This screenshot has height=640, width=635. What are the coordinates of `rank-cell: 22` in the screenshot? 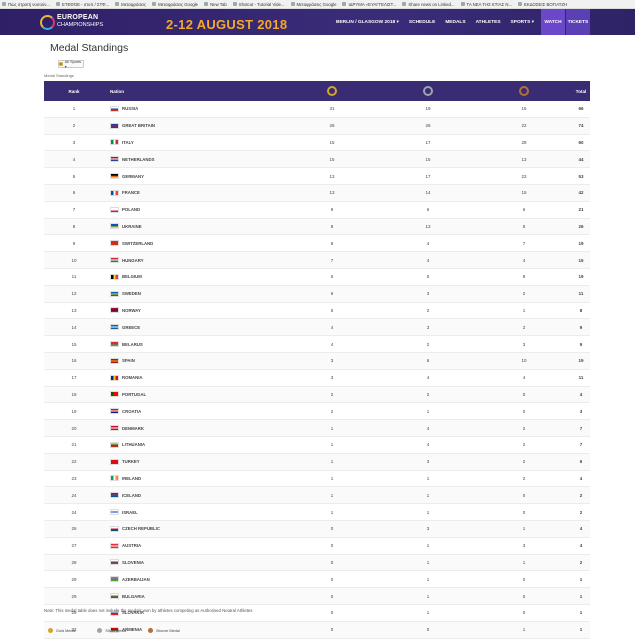 It's located at (74, 462).